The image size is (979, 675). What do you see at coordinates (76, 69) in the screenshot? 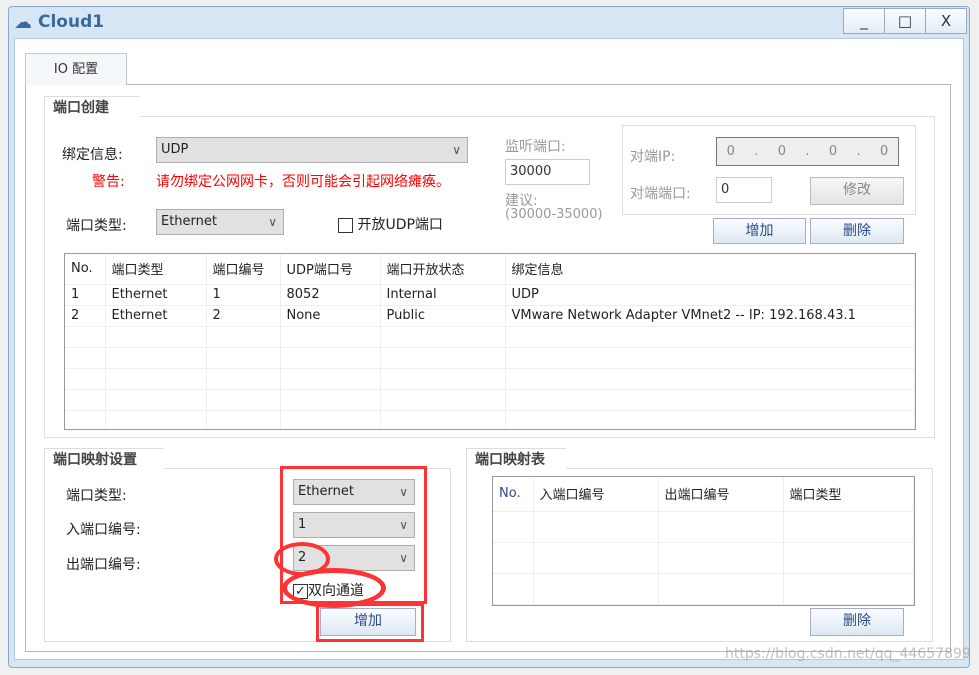
I see `tab-io-config: IO 配置` at bounding box center [76, 69].